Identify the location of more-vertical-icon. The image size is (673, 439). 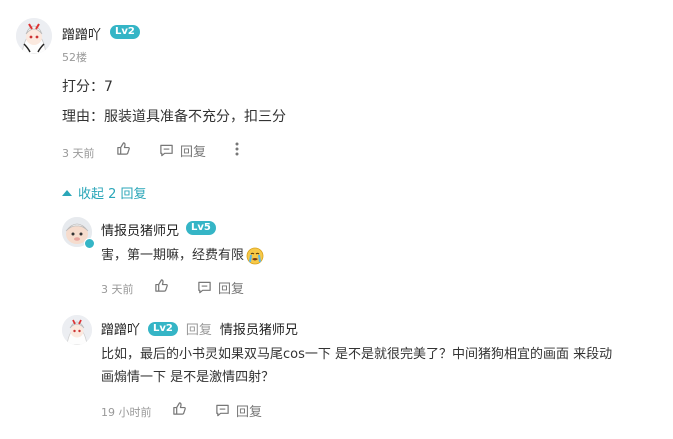
(237, 149).